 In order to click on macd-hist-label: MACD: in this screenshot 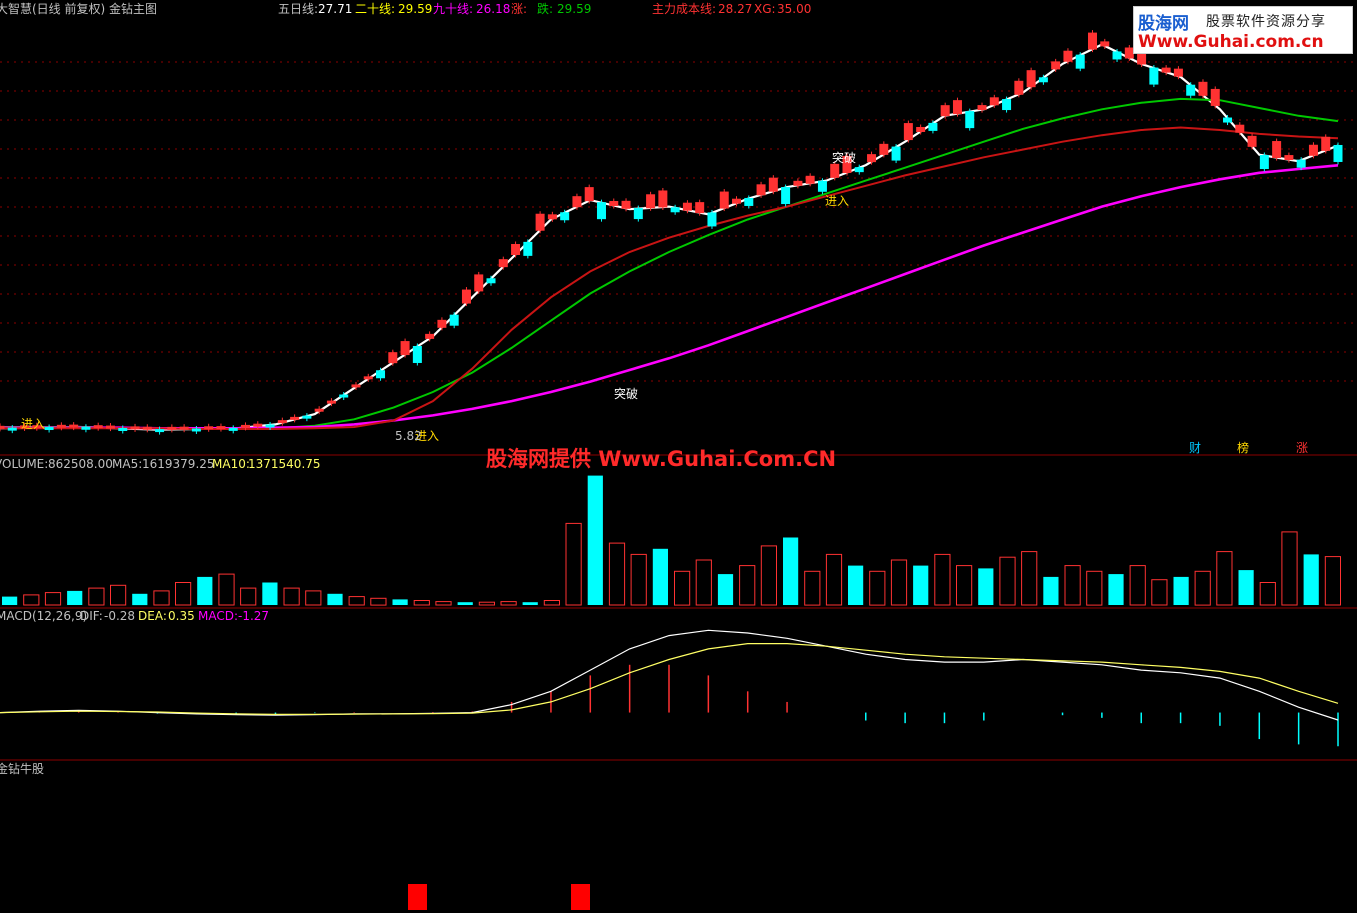, I will do `click(218, 616)`.